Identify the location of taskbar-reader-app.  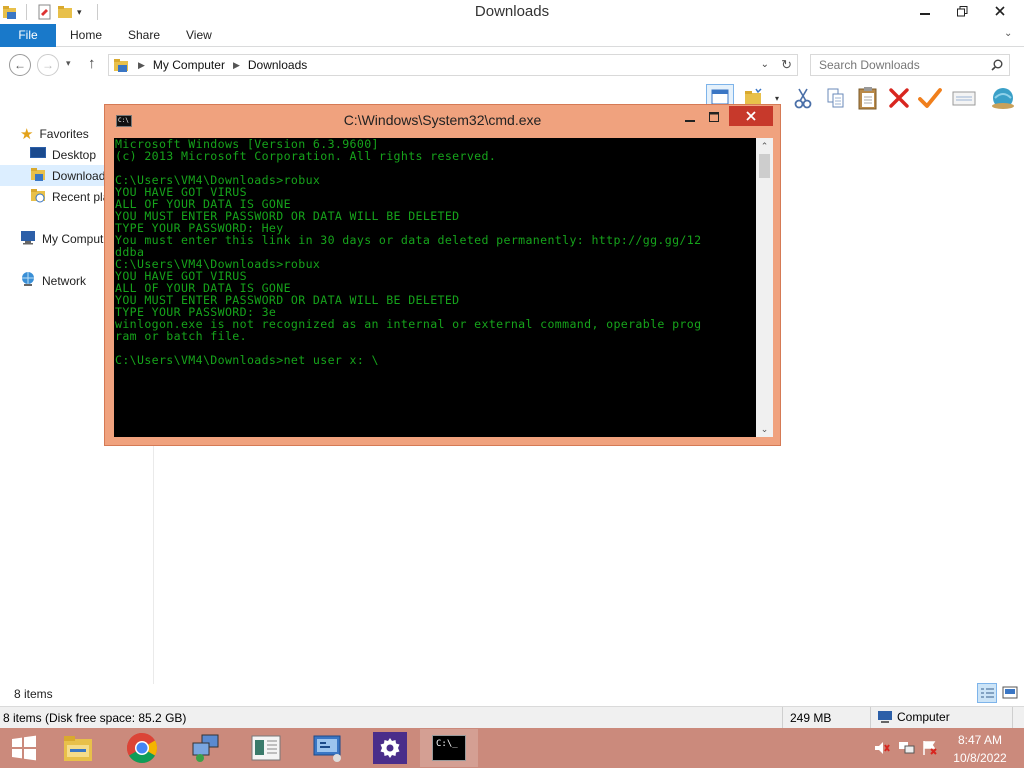
(266, 748).